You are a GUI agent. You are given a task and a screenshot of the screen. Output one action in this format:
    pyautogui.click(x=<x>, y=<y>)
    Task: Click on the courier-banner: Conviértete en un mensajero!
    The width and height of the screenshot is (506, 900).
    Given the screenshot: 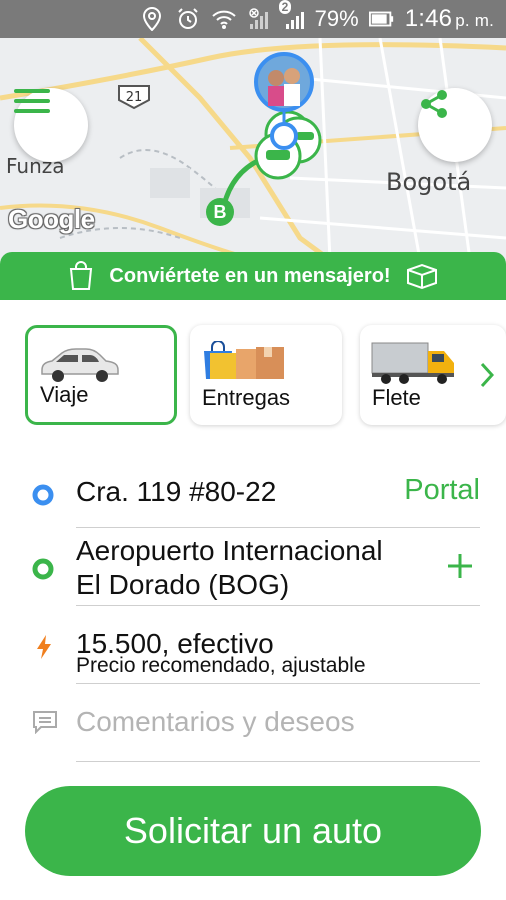 What is the action you would take?
    pyautogui.click(x=253, y=276)
    